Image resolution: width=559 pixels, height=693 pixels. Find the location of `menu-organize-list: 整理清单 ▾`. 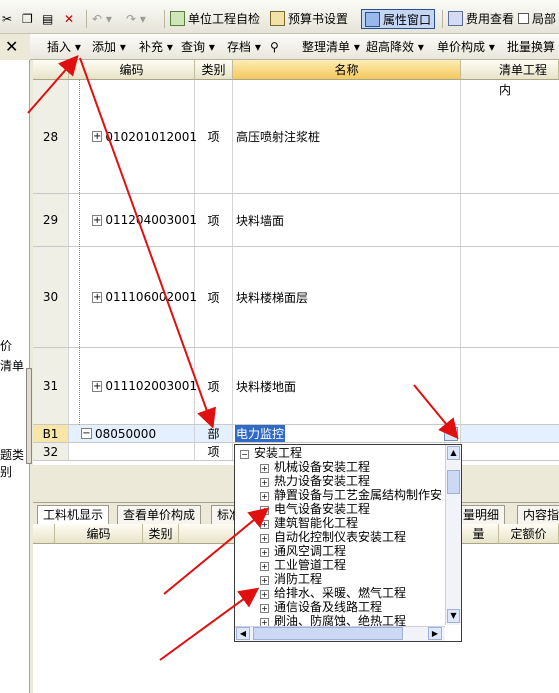

menu-organize-list: 整理清单 ▾ is located at coordinates (331, 47).